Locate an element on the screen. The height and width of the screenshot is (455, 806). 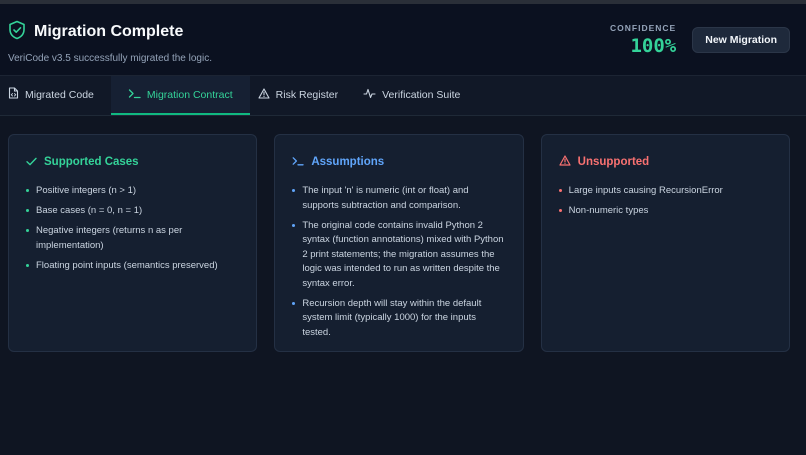
card-header: Unsupported is located at coordinates (666, 162).